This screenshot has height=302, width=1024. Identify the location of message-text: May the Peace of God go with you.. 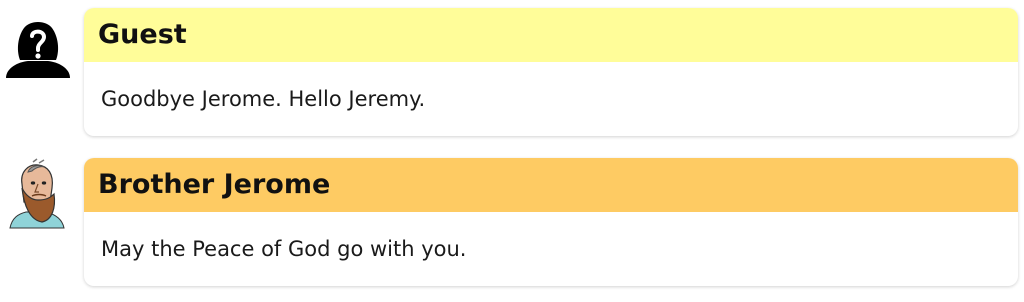
(284, 249).